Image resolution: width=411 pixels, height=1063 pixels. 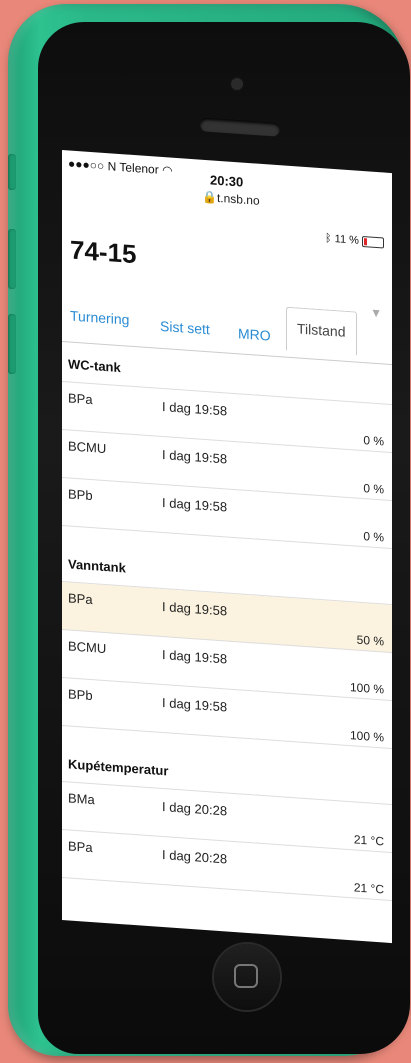 What do you see at coordinates (99, 318) in the screenshot?
I see `tab-turnering: Turnering` at bounding box center [99, 318].